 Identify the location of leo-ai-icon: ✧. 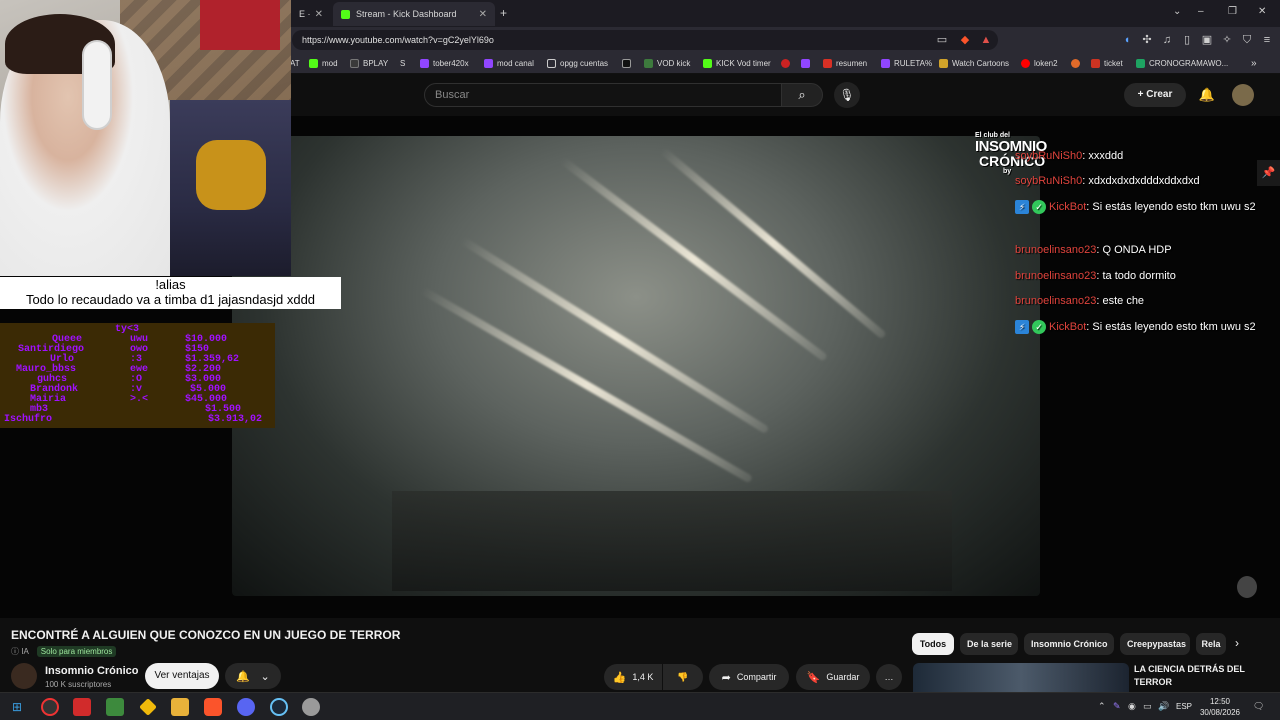
(1227, 40).